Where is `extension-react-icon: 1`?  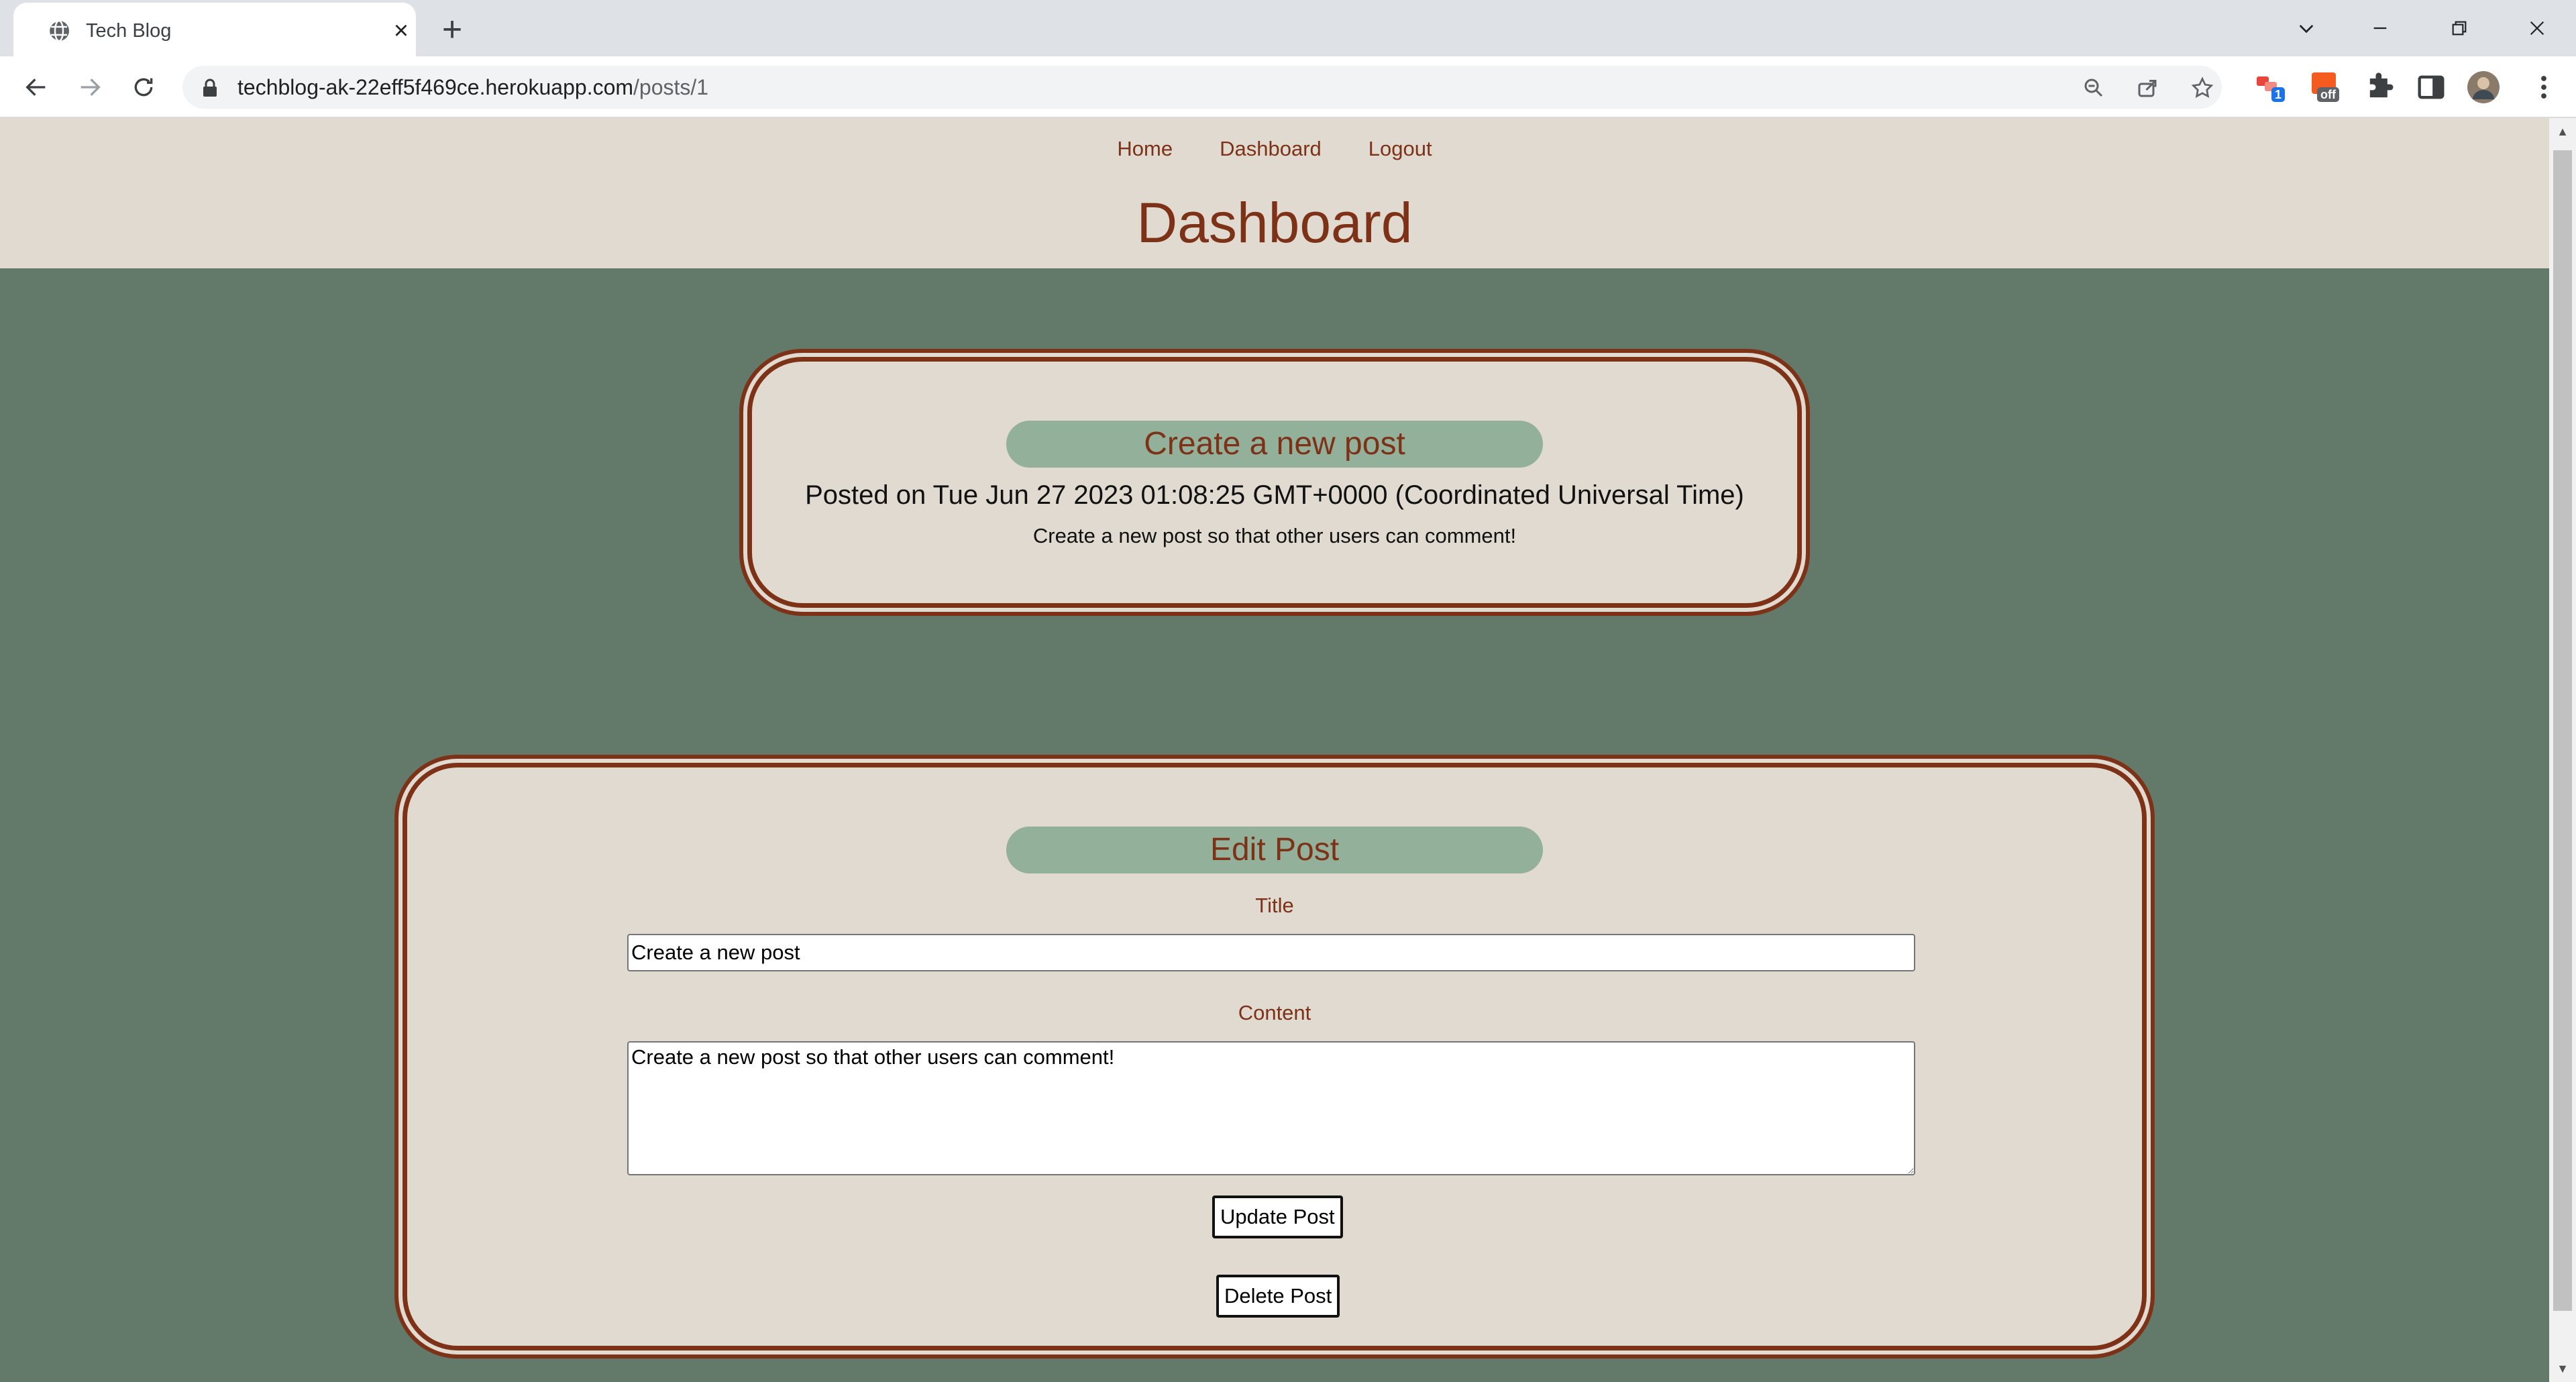
extension-react-icon: 1 is located at coordinates (2271, 87).